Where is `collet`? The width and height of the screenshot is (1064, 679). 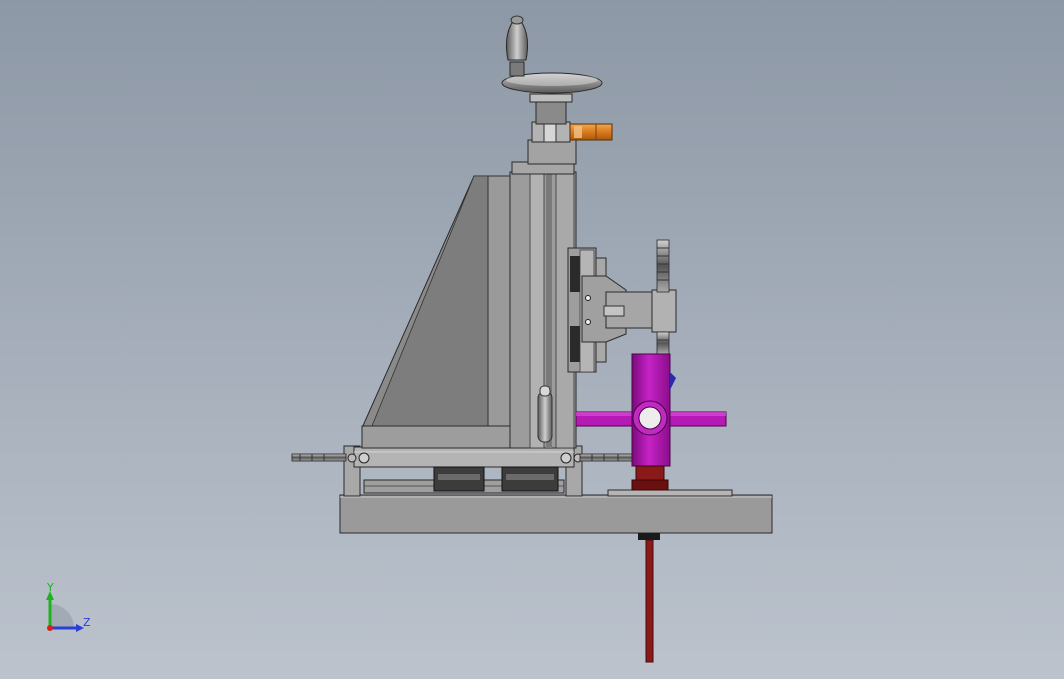 collet is located at coordinates (650, 478).